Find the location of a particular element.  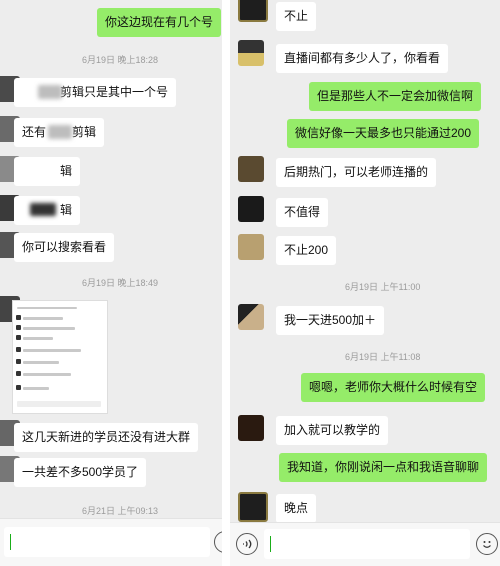

timestamp: 6月19日 晚上18:49 is located at coordinates (120, 283).